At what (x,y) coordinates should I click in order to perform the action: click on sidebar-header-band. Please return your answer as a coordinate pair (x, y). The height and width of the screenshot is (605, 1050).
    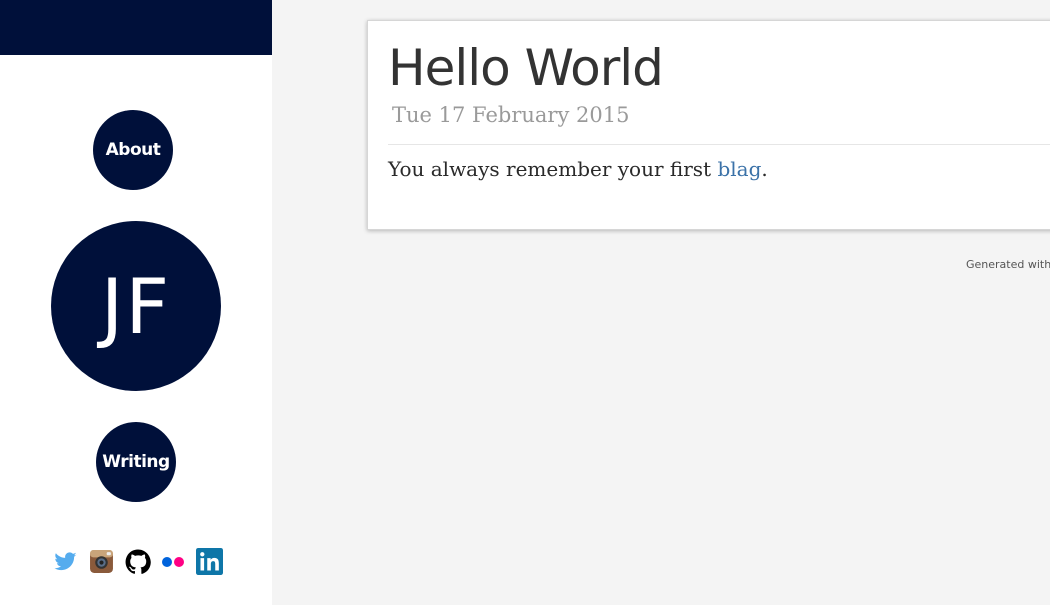
    Looking at the image, I should click on (136, 27).